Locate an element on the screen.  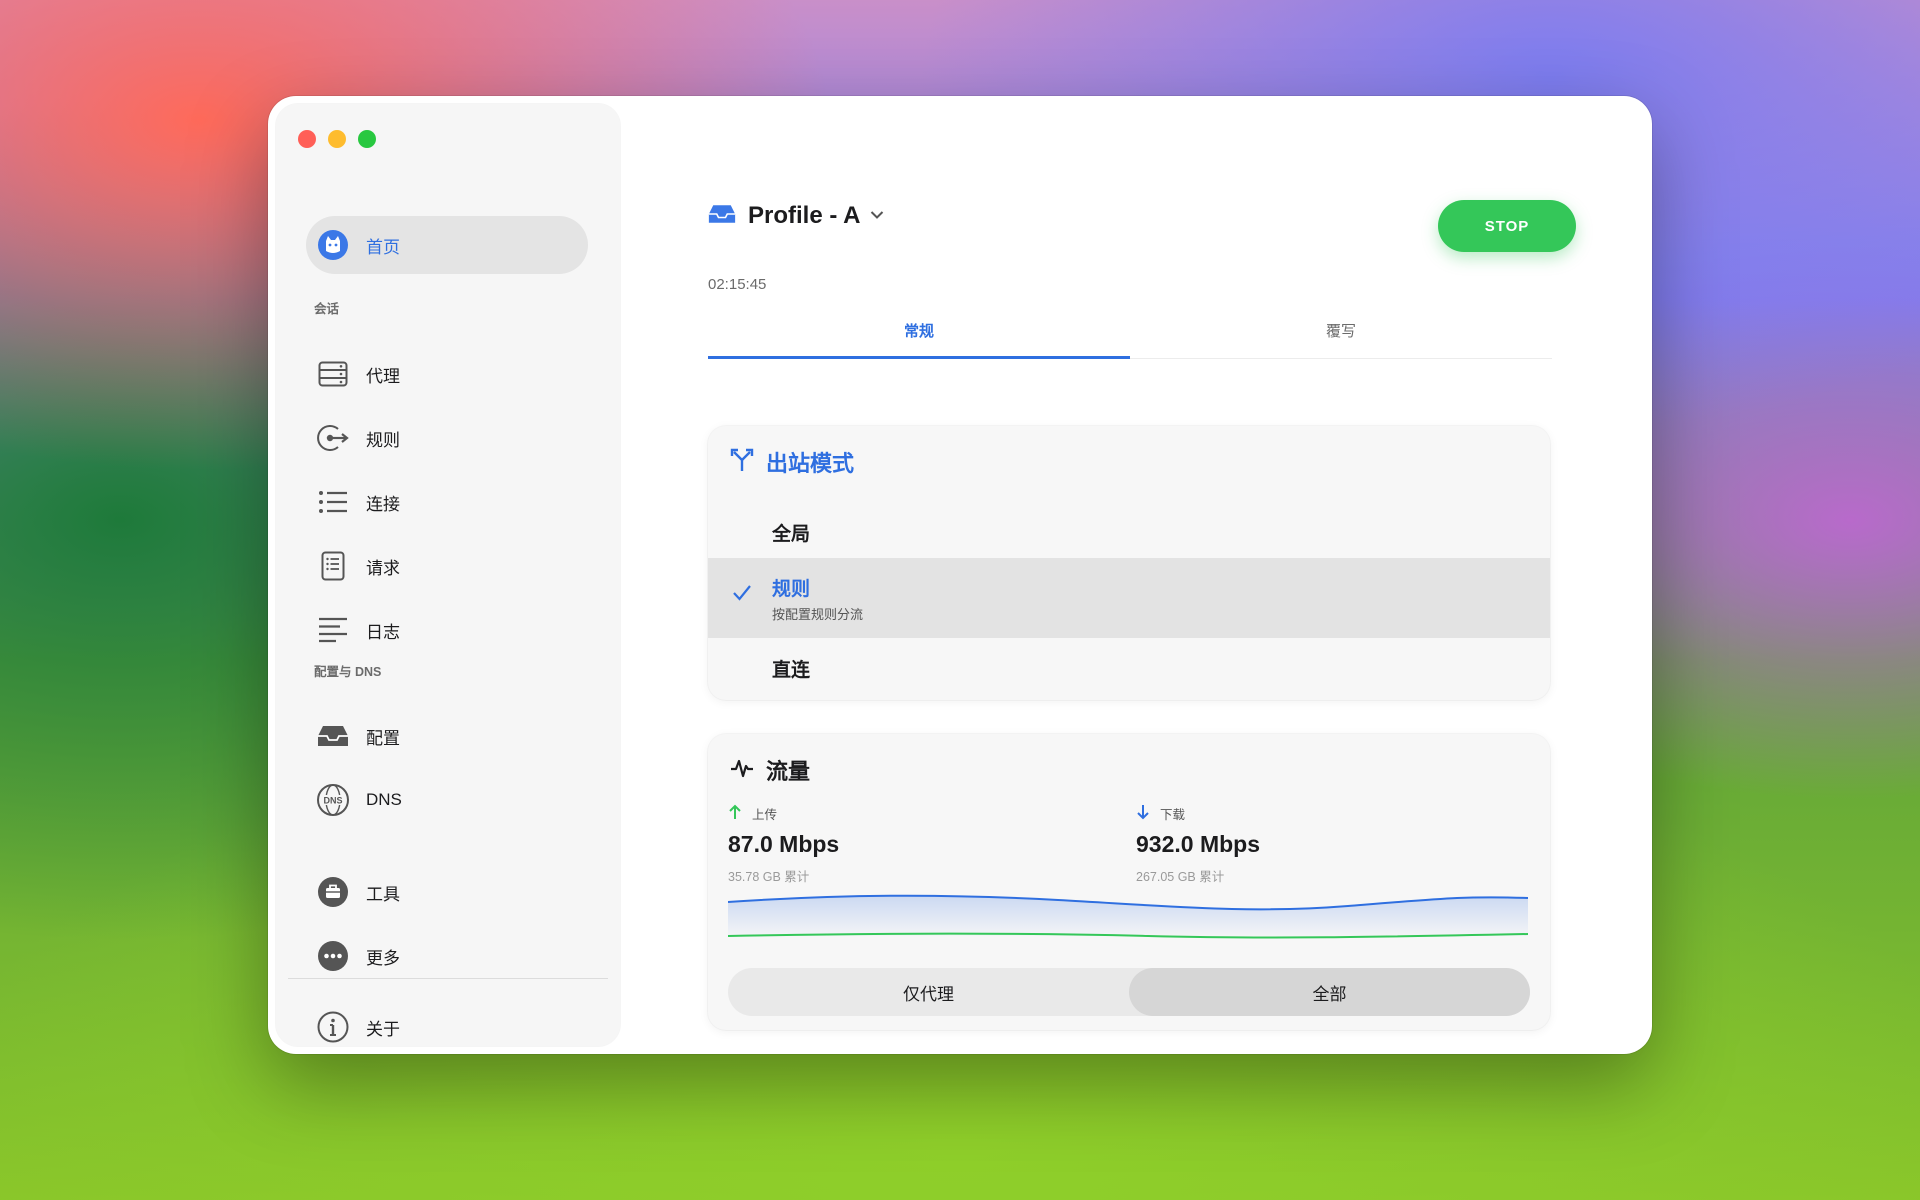
sidebar-item-logs: 日志 is located at coordinates (447, 630).